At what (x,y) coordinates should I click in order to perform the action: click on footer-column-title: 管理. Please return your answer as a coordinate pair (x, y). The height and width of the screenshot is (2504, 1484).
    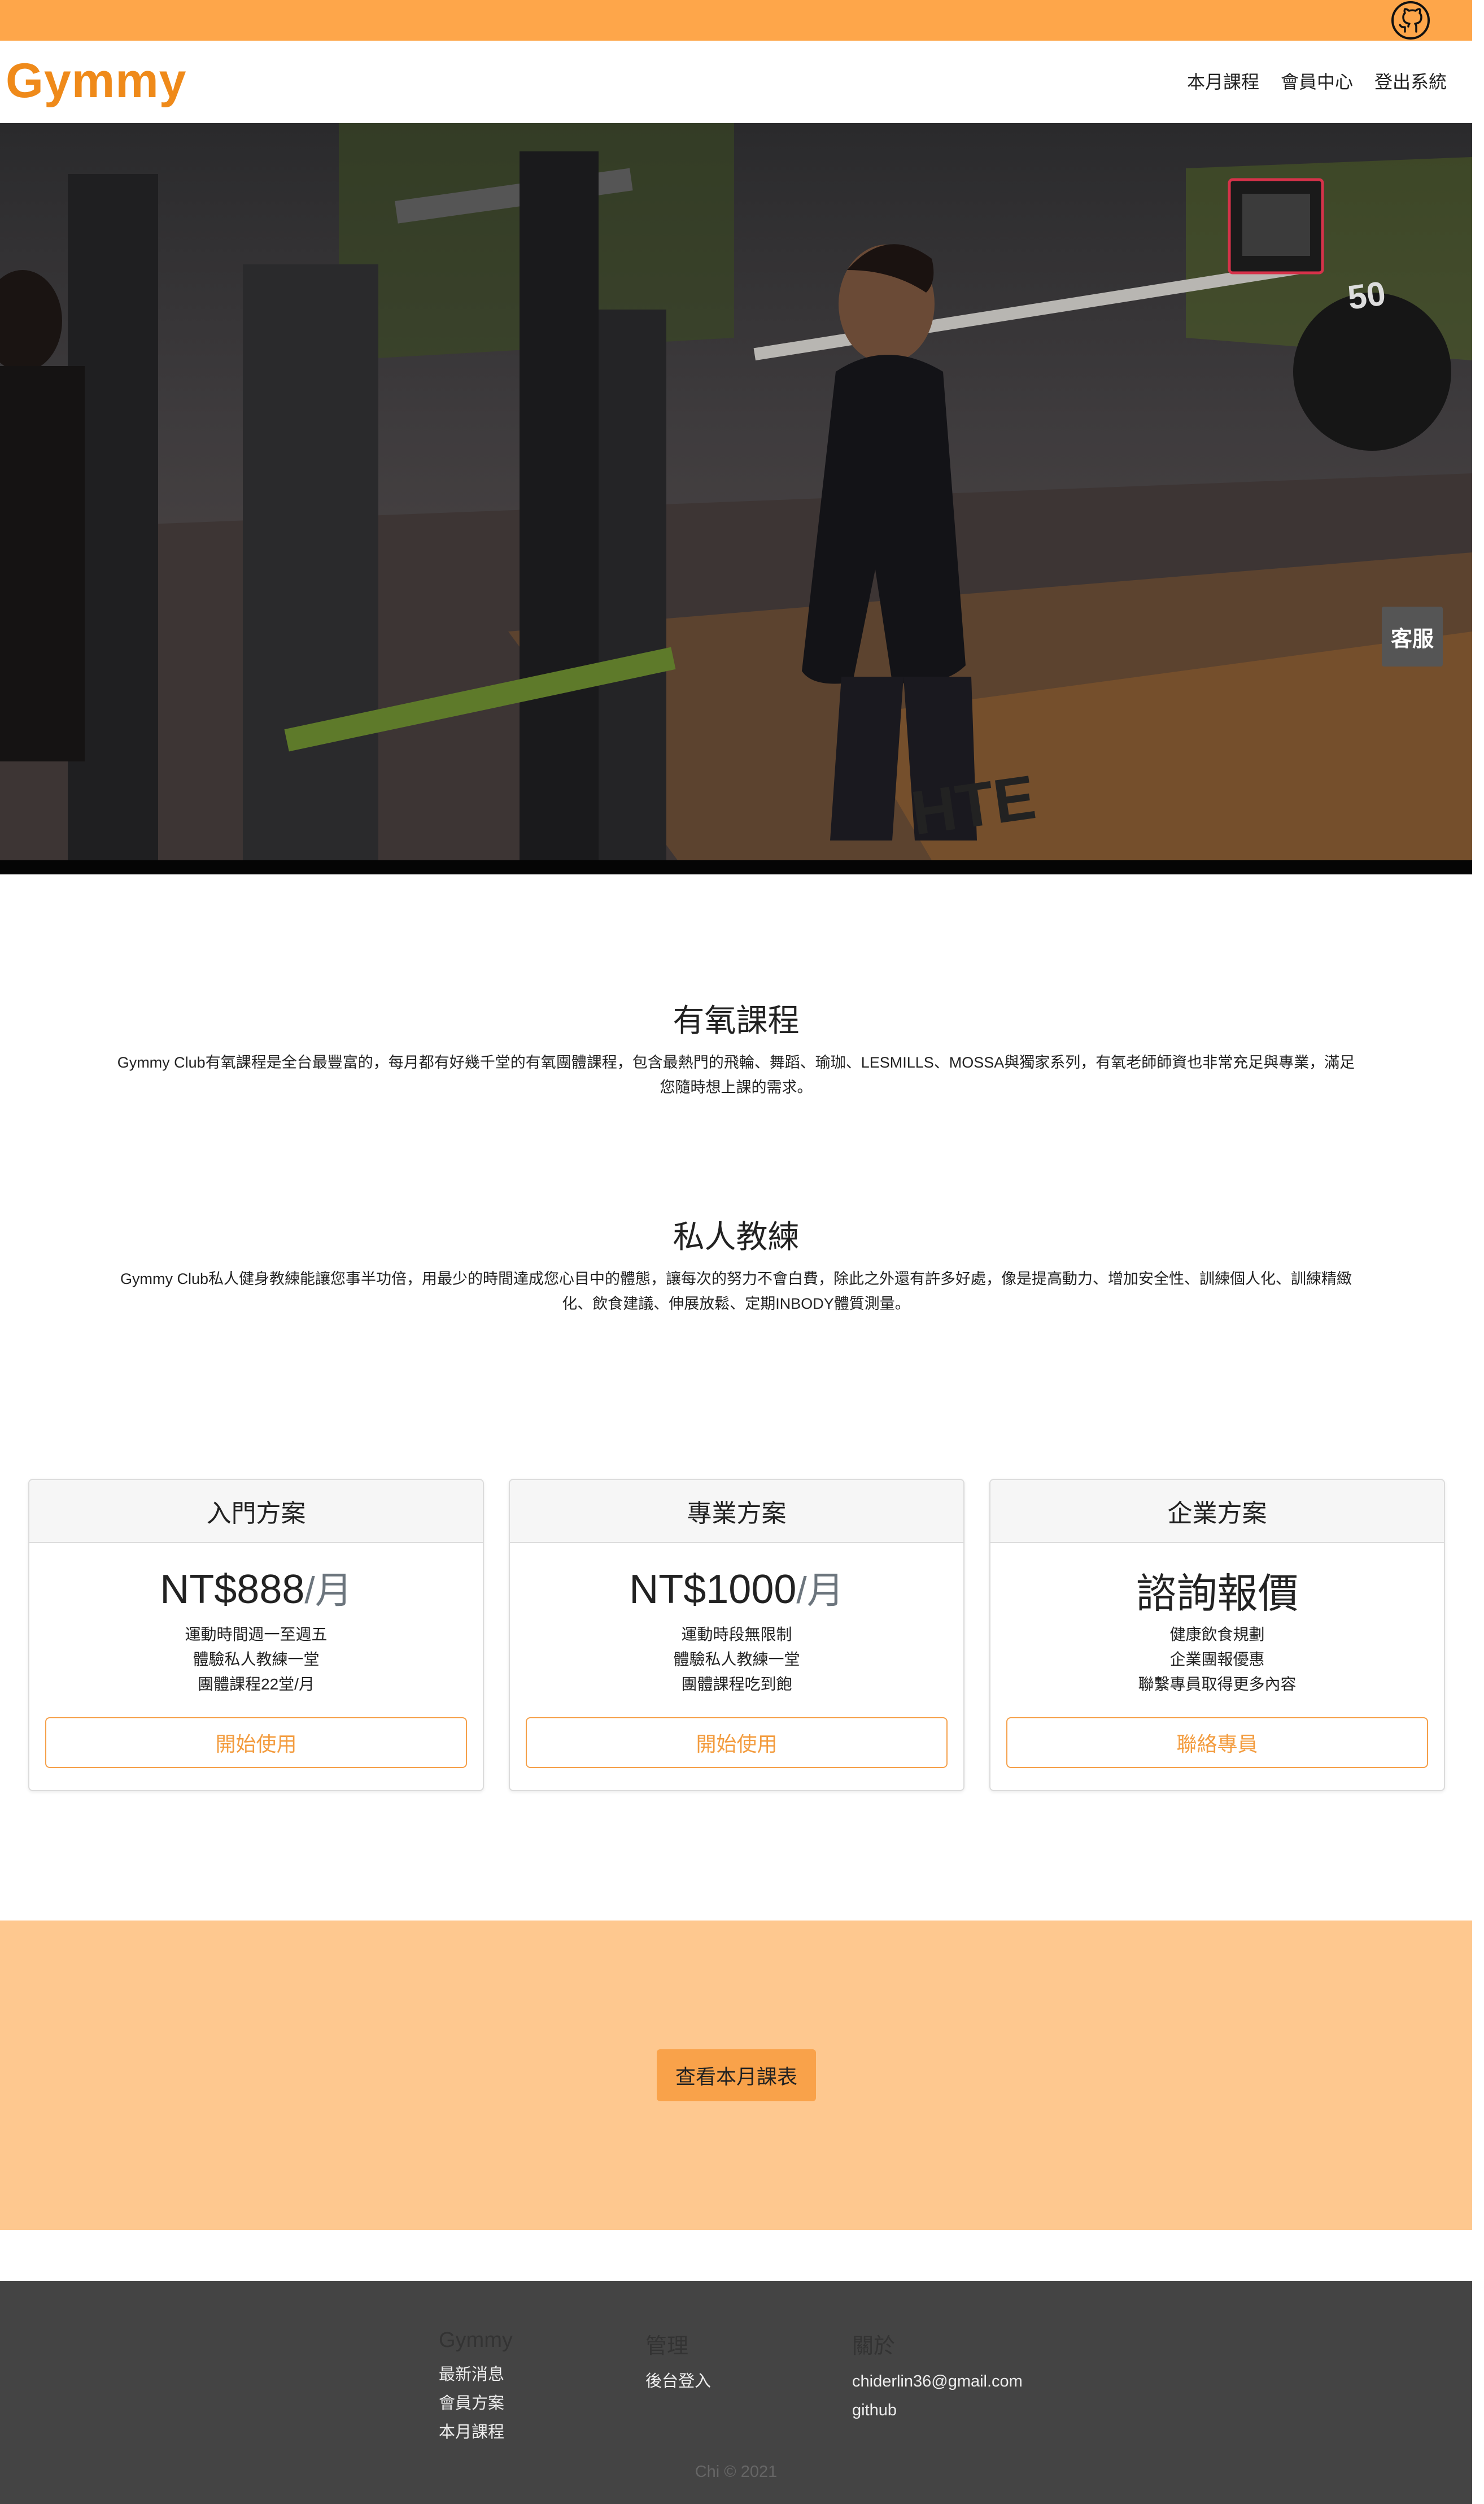
    Looking at the image, I should click on (667, 2346).